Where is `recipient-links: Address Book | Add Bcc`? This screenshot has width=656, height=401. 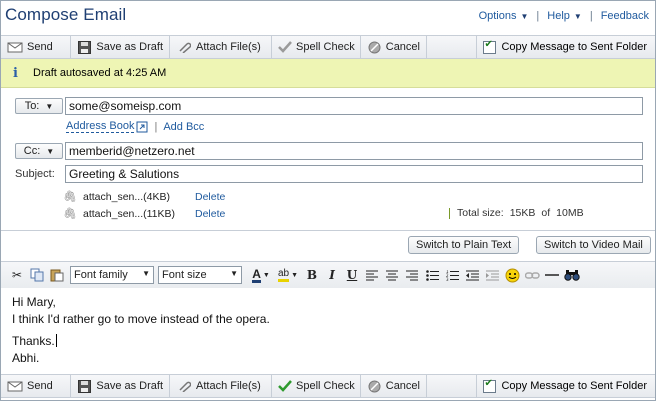
recipient-links: Address Book | Add Bcc is located at coordinates (135, 126).